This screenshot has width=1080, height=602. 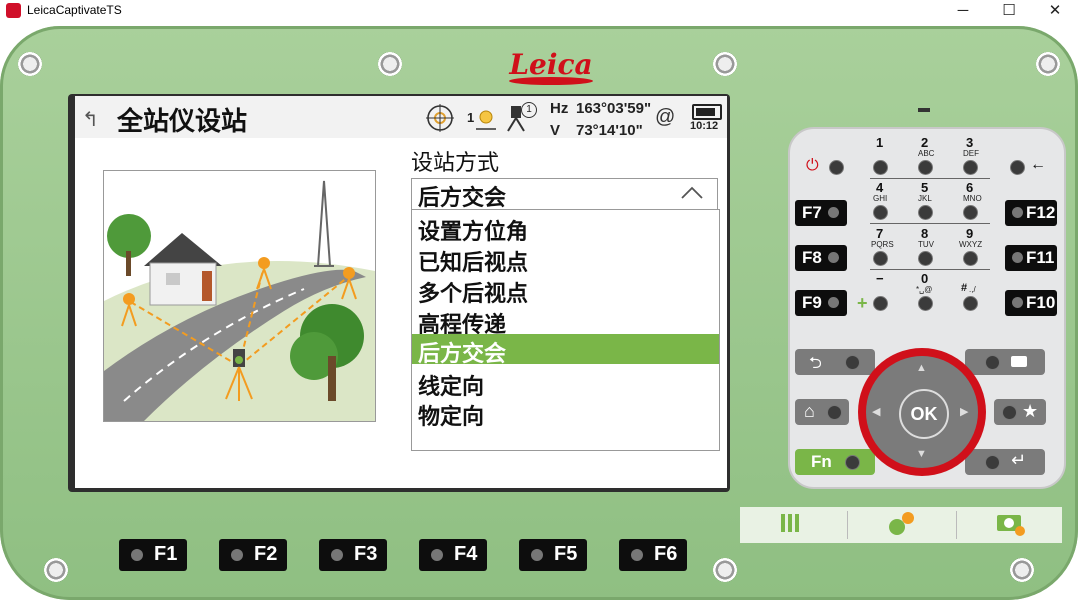 I want to click on f3-key: F3, so click(x=353, y=555).